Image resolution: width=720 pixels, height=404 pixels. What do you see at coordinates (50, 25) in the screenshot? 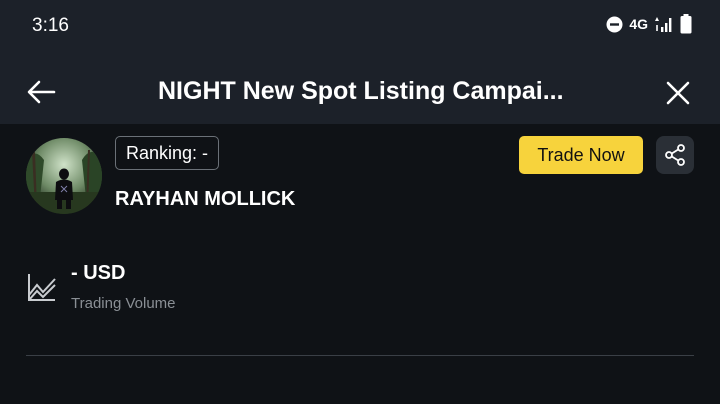
I see `status-time: 3:16` at bounding box center [50, 25].